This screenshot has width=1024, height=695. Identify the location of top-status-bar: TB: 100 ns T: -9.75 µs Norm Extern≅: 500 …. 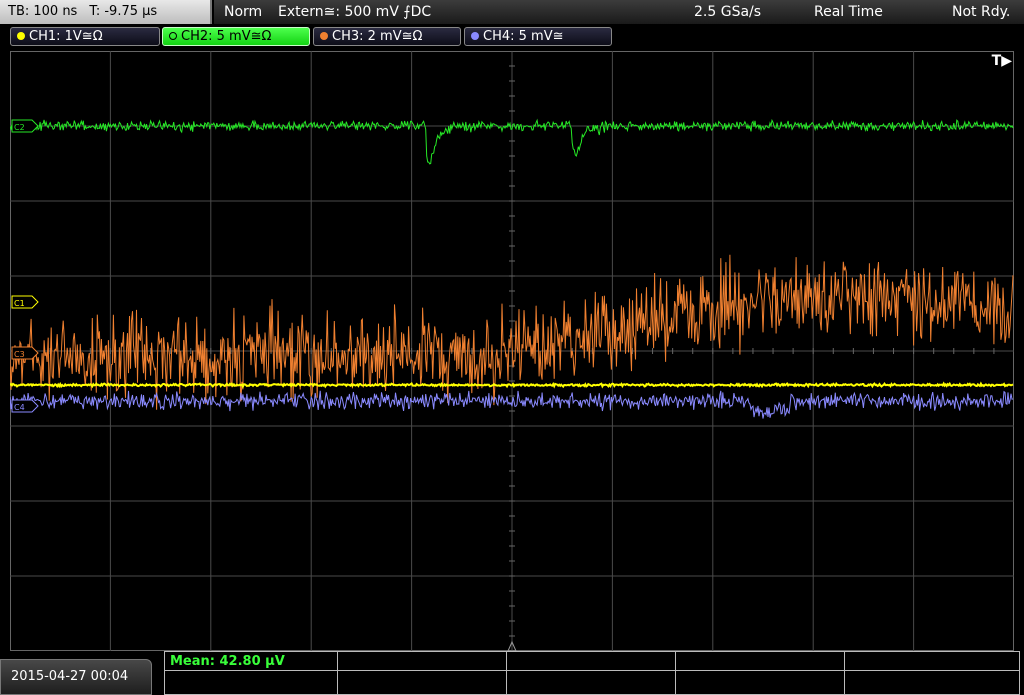
(512, 12).